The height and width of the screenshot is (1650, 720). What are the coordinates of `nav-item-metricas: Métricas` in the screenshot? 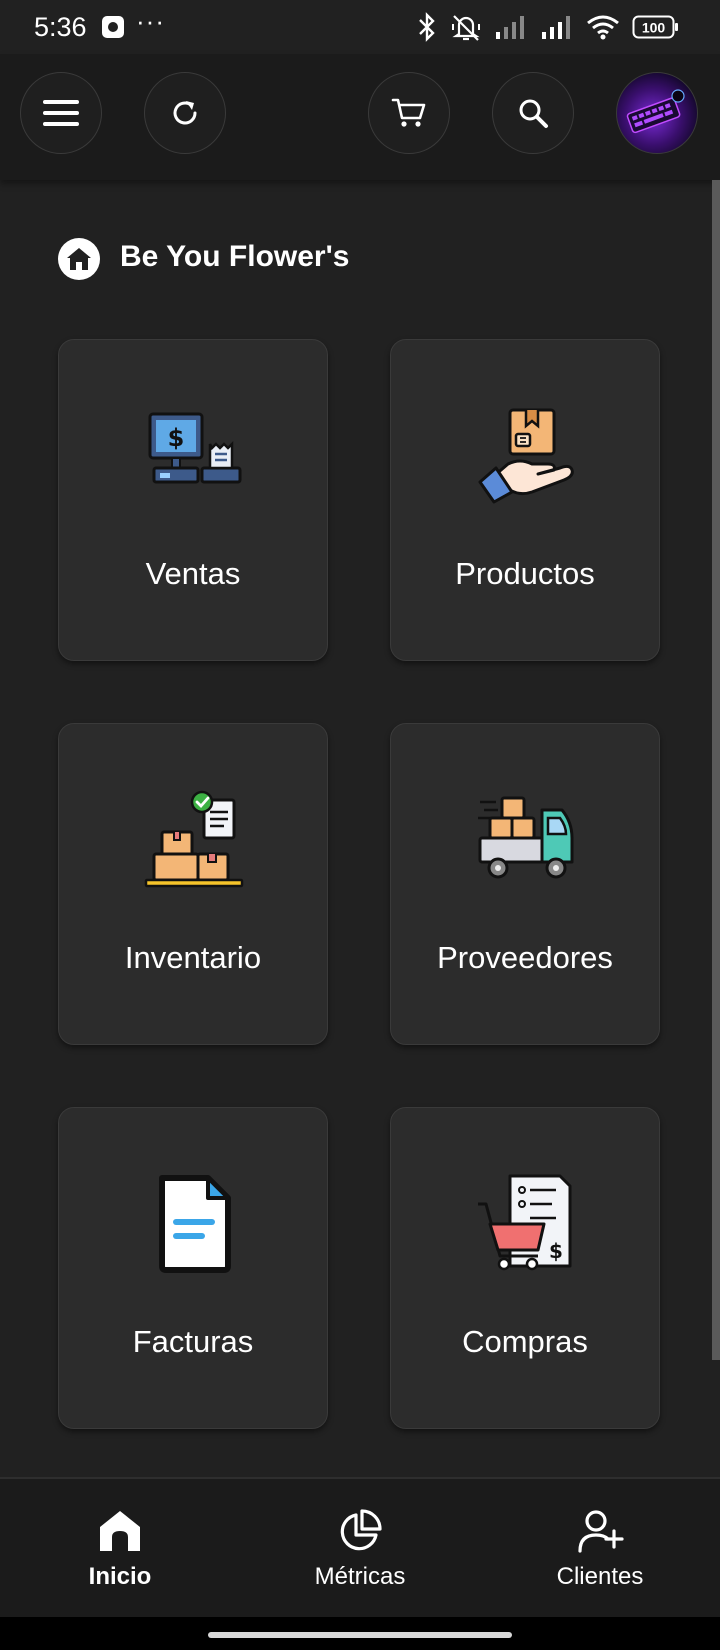 It's located at (360, 1549).